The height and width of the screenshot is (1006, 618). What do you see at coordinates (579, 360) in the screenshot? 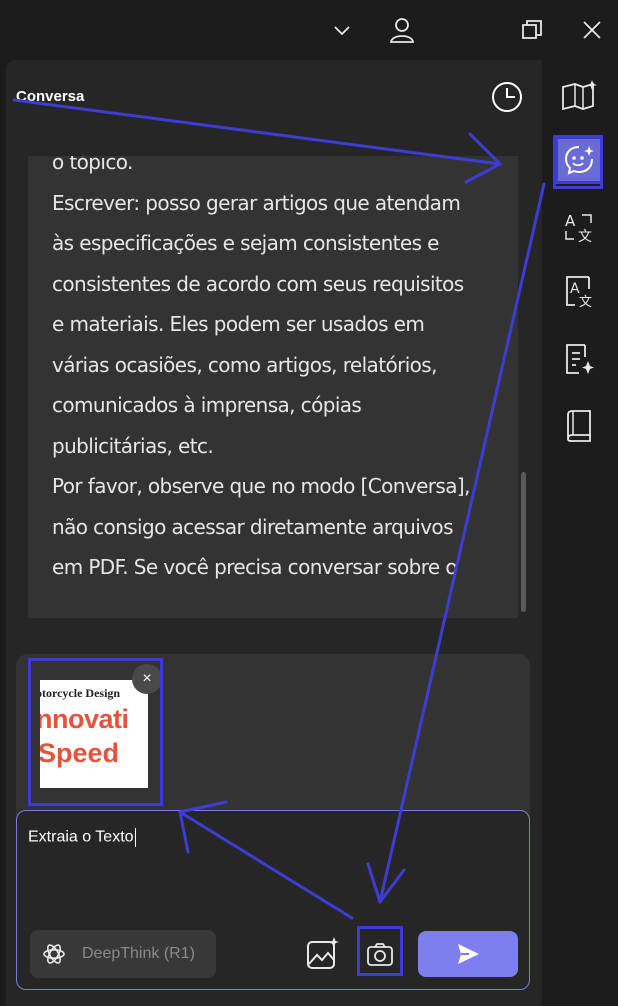
I see `summary-icon` at bounding box center [579, 360].